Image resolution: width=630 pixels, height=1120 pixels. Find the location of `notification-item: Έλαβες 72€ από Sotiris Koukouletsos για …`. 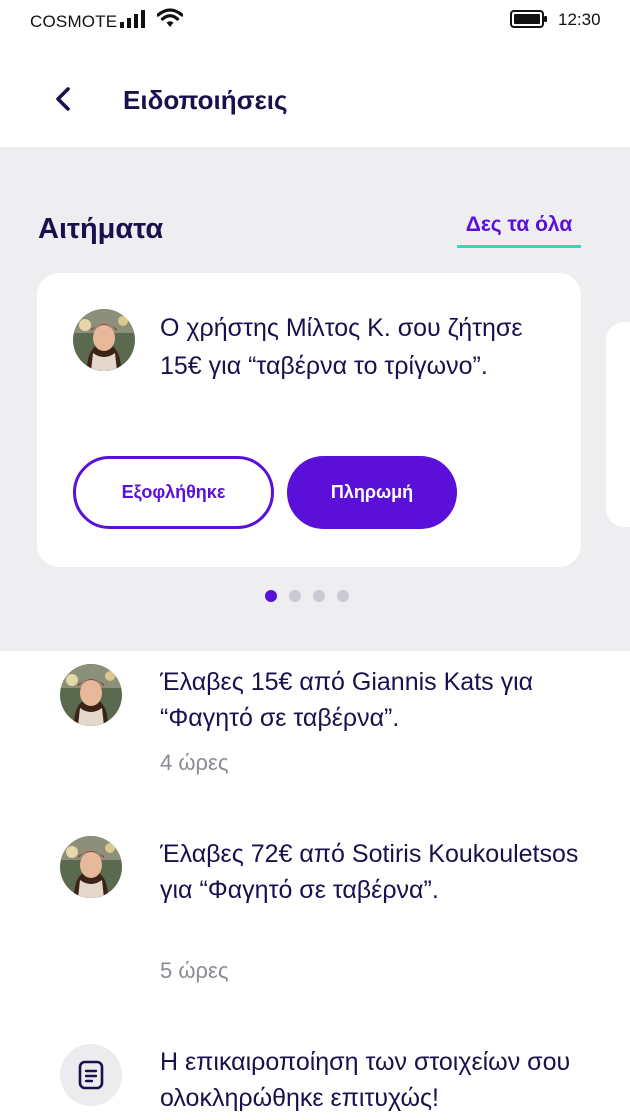

notification-item: Έλαβες 72€ από Sotiris Koukouletsos για … is located at coordinates (315, 916).